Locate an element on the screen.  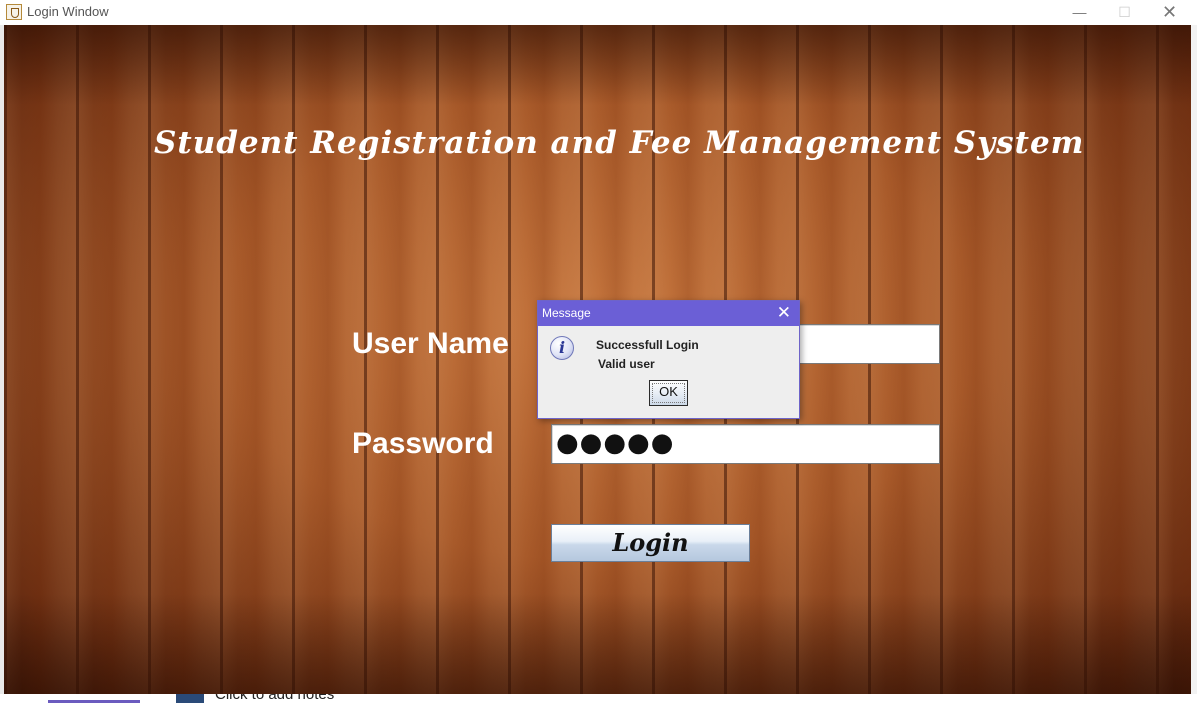
minimize-button: — is located at coordinates (1079, 12).